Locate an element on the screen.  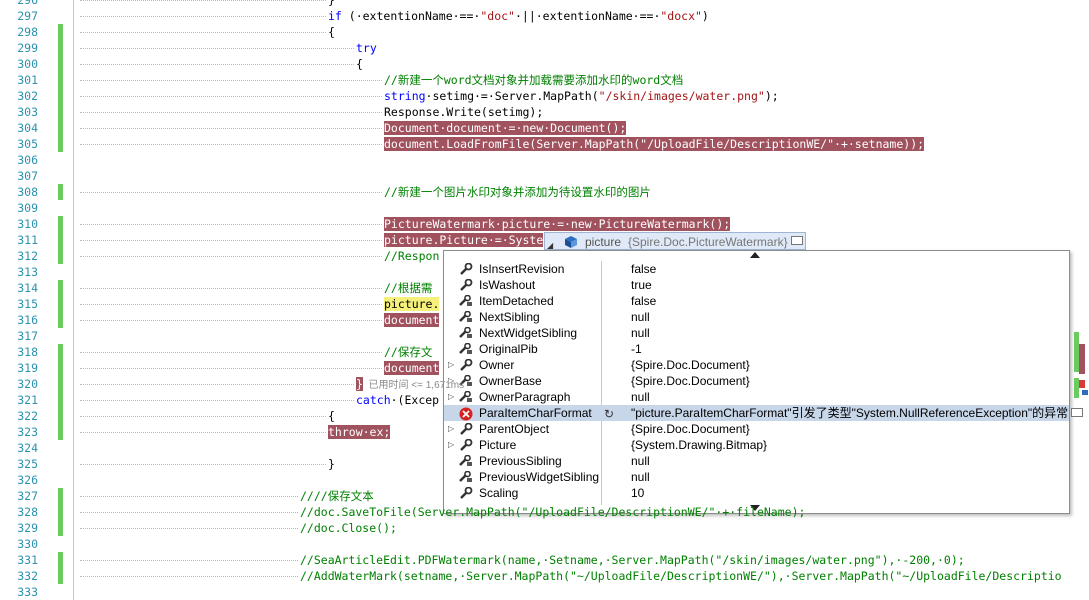
datatip-header: ◢ picture {Spire.Doc.PictureWatermark} is located at coordinates (675, 241).